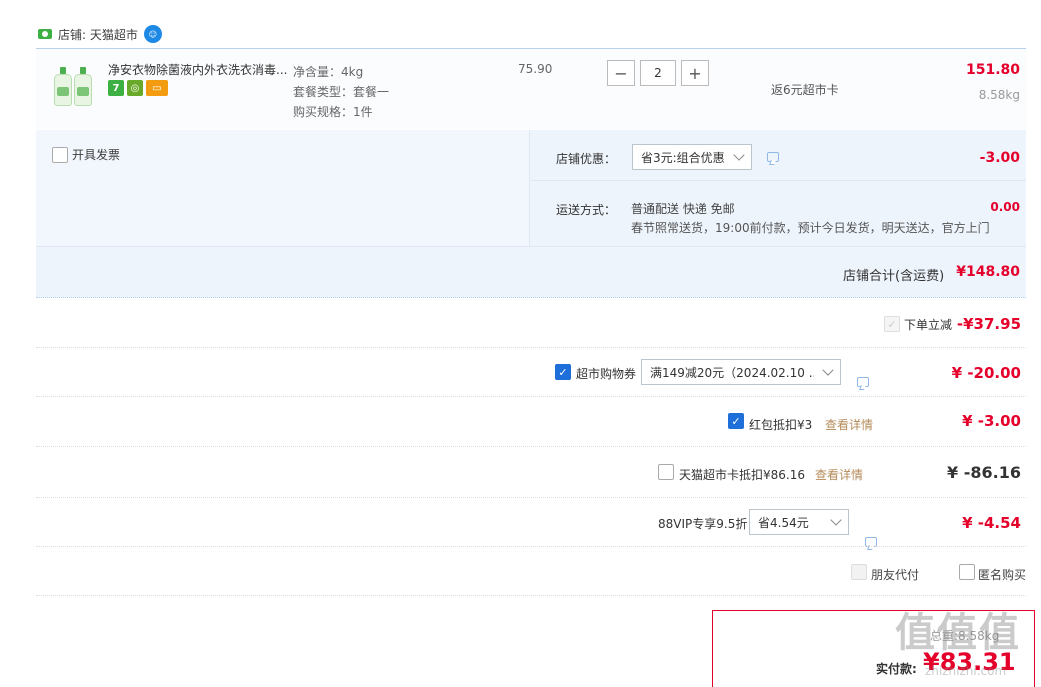 This screenshot has height=687, width=1041. Describe the element at coordinates (1002, 575) in the screenshot. I see `anonymous-purchase-label: 匿名购买` at that location.